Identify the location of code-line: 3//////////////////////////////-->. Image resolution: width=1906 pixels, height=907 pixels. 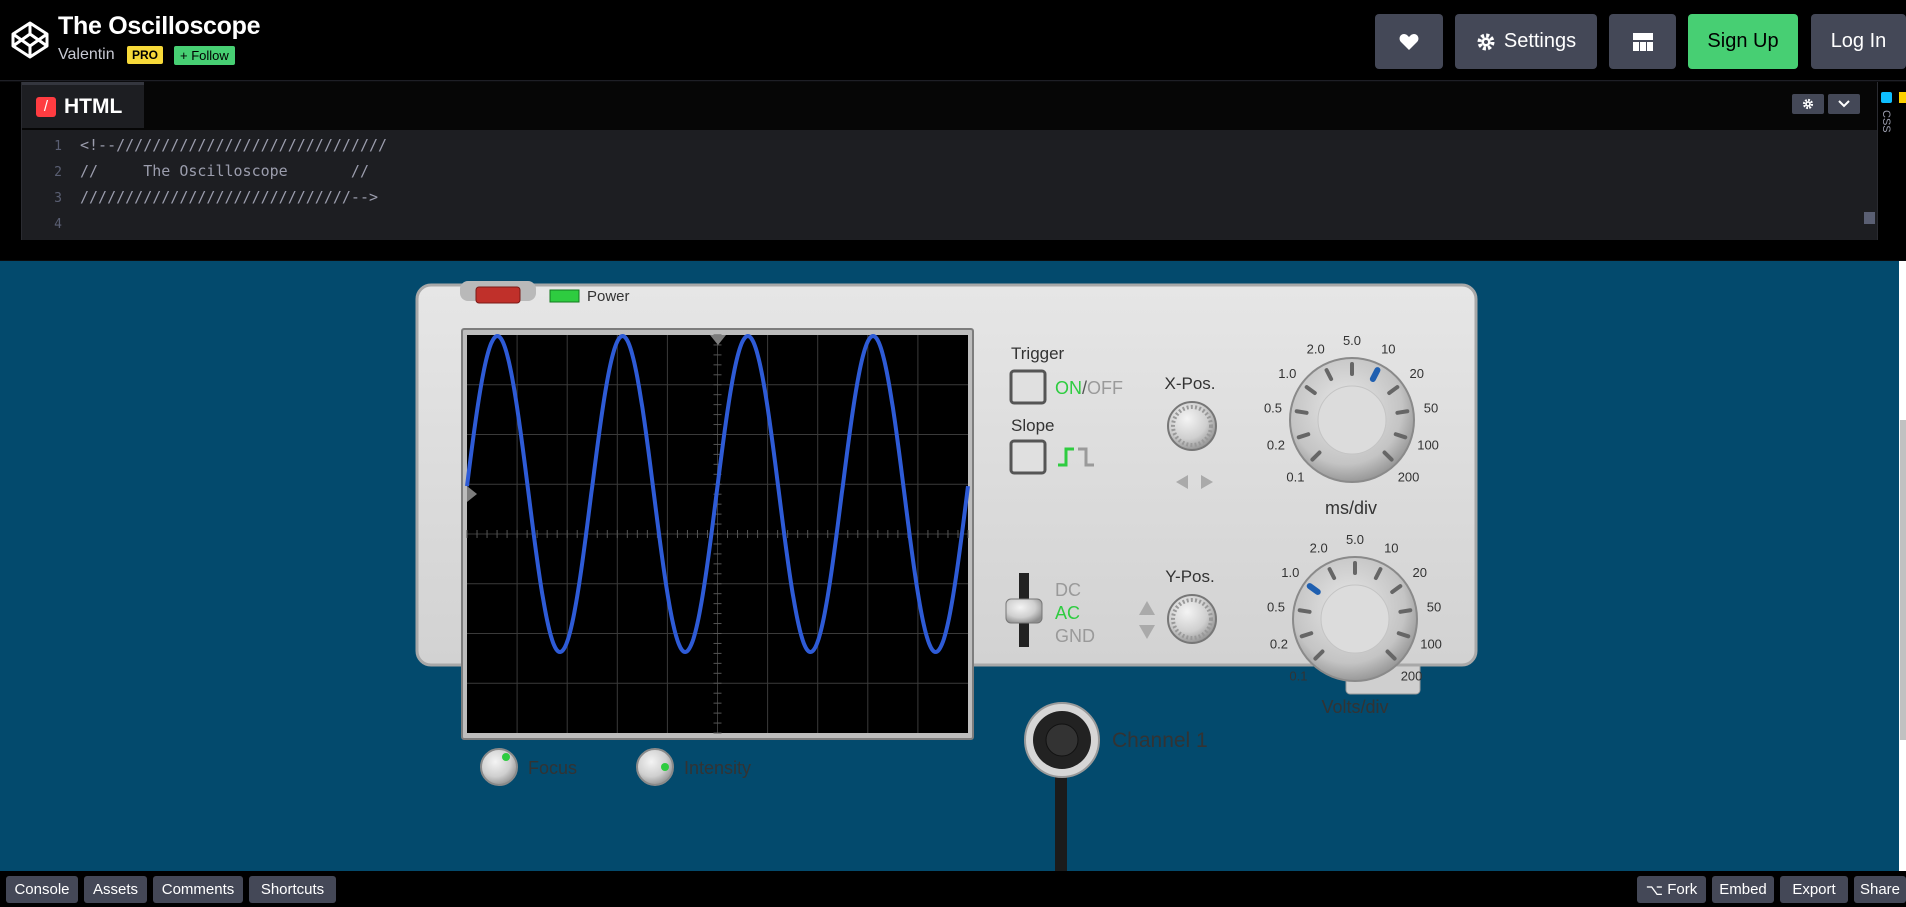
(216, 197).